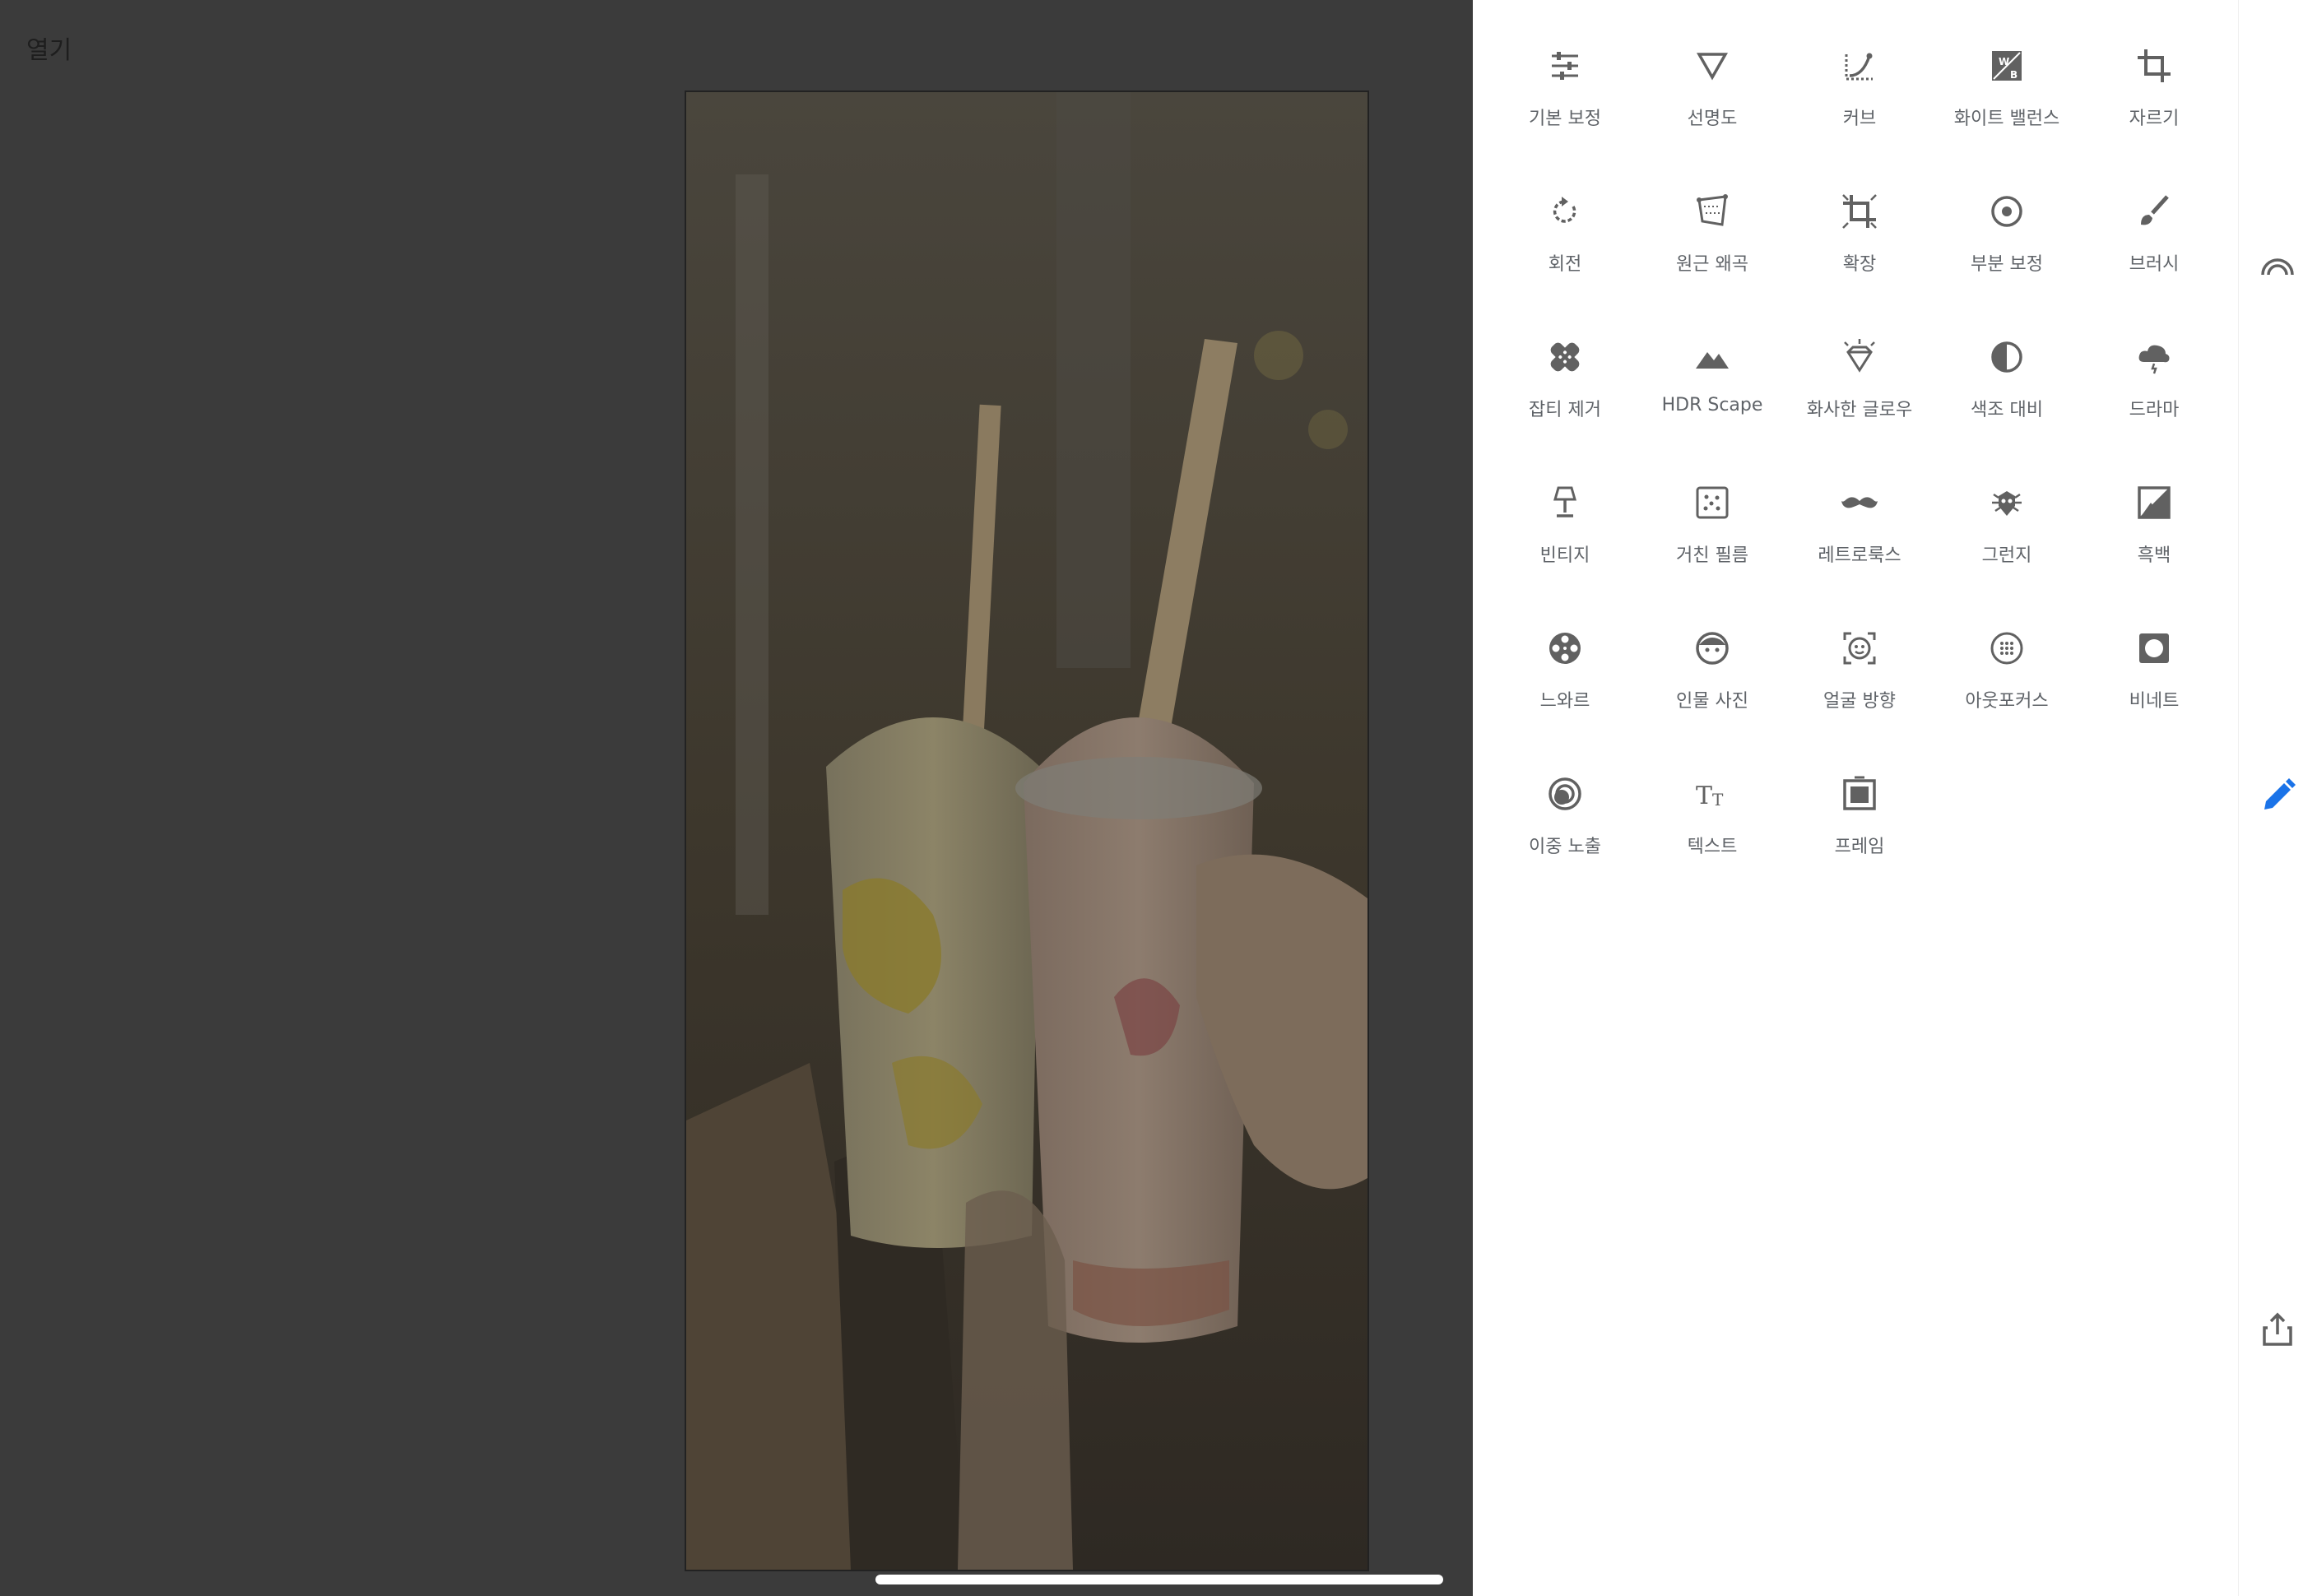 This screenshot has height=1596, width=2317. What do you see at coordinates (1859, 648) in the screenshot?
I see `head-pose-icon` at bounding box center [1859, 648].